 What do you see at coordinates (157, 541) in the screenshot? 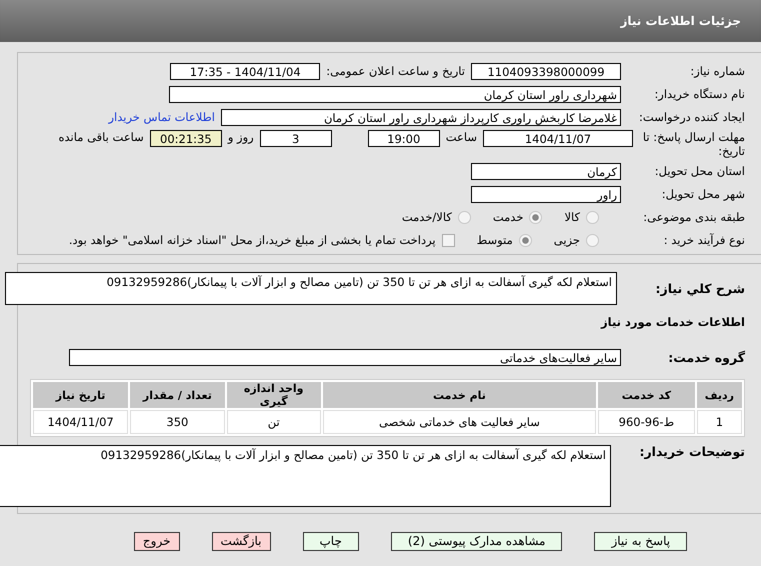
I see `action-button: خروج` at bounding box center [157, 541].